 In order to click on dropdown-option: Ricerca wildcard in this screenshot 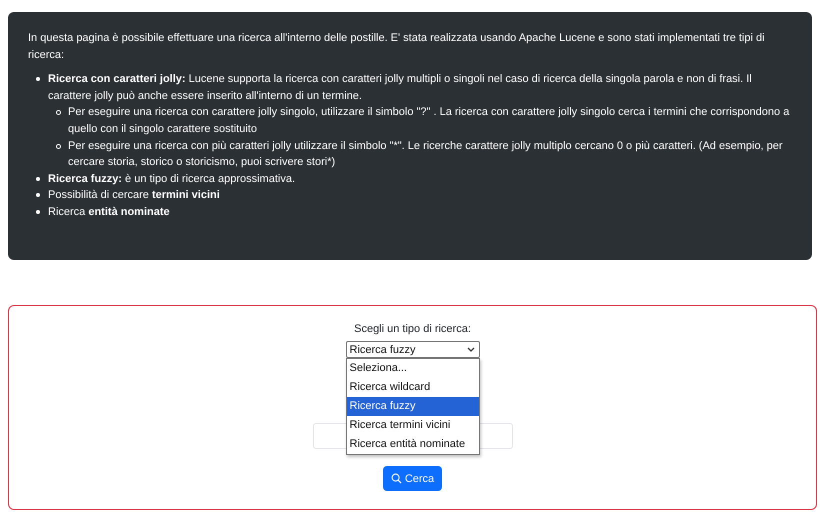, I will do `click(412, 387)`.